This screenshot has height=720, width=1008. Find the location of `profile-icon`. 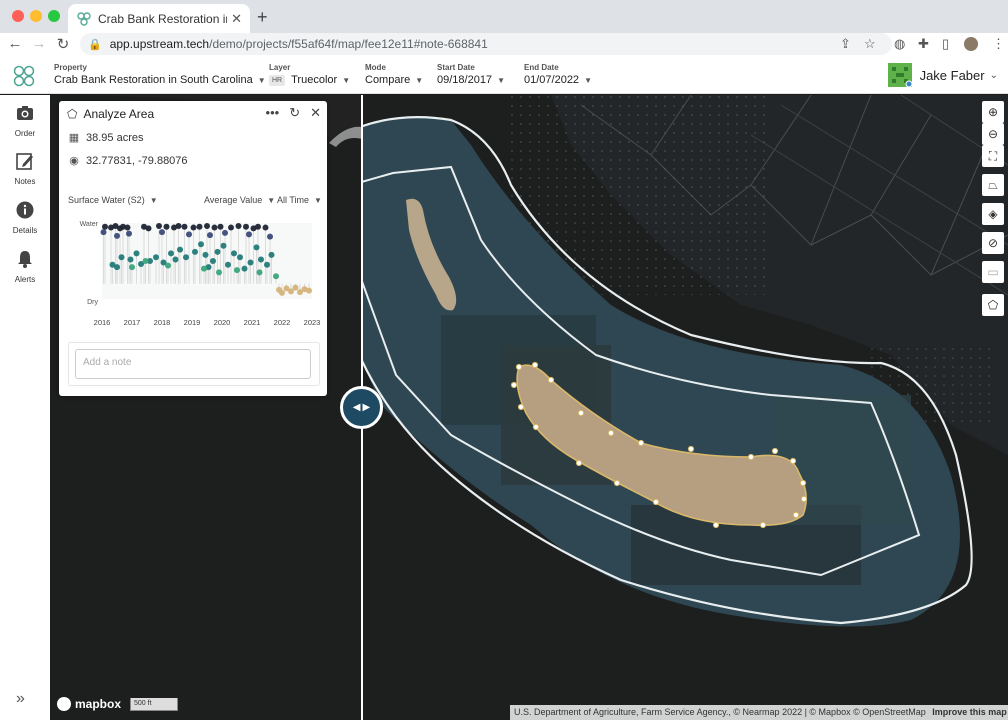

profile-icon is located at coordinates (971, 44).